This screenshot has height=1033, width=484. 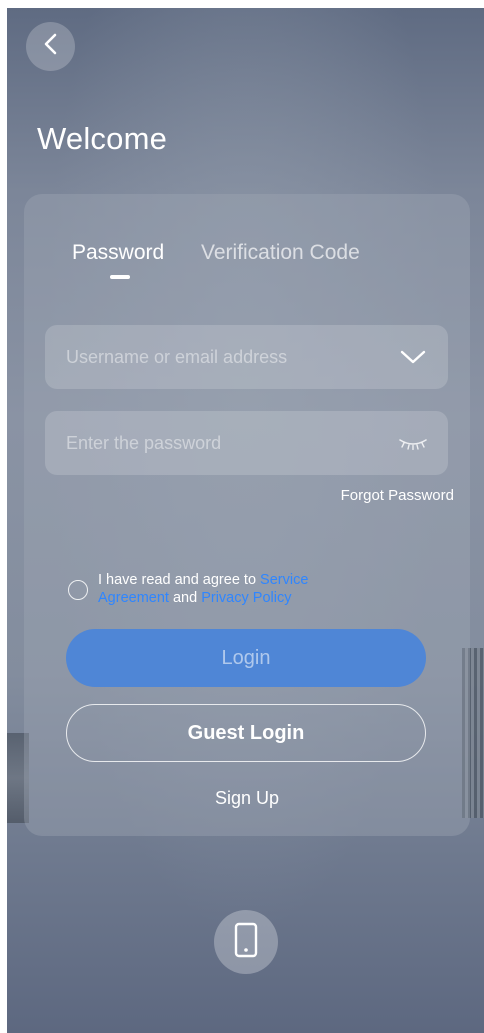 I want to click on login-button: Login, so click(x=246, y=658).